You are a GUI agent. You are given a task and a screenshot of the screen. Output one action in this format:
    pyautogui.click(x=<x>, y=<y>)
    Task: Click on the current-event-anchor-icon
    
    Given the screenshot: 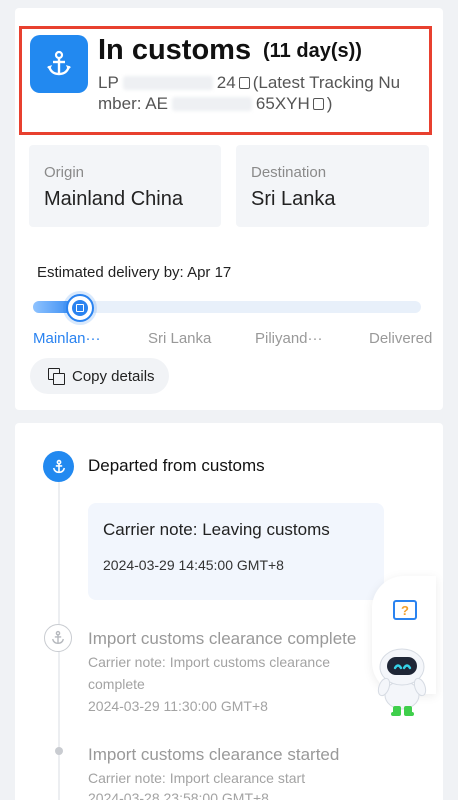 What is the action you would take?
    pyautogui.click(x=58, y=466)
    